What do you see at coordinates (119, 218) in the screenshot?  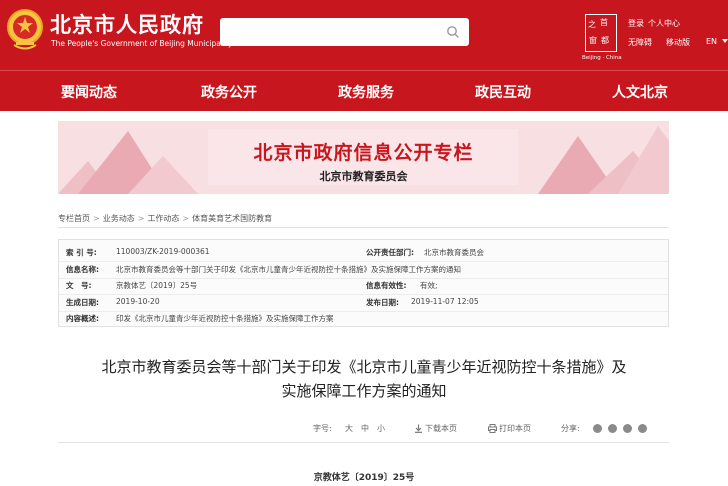 I see `breadcrumb-business: 业务动态` at bounding box center [119, 218].